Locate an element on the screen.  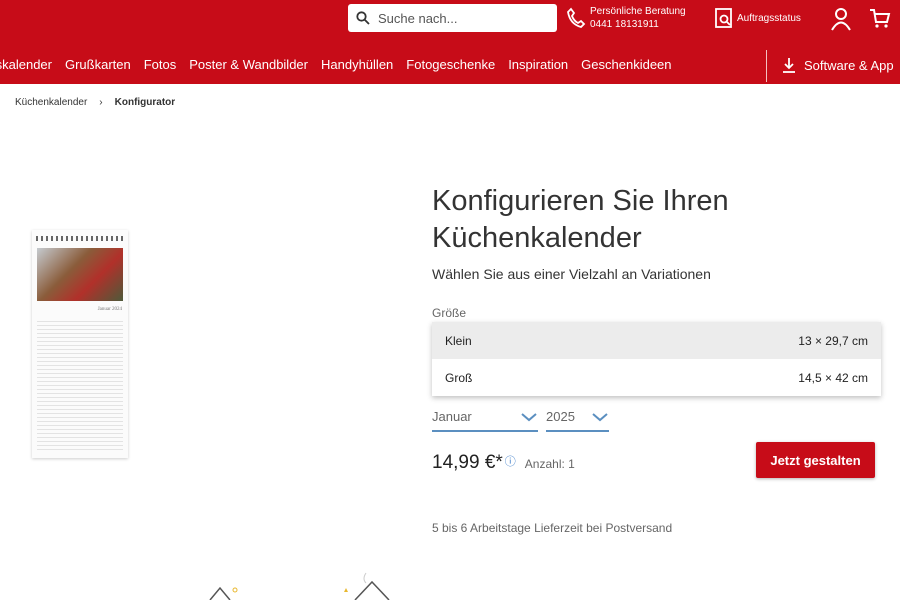
nav-item: Geschenkideen is located at coordinates (626, 64).